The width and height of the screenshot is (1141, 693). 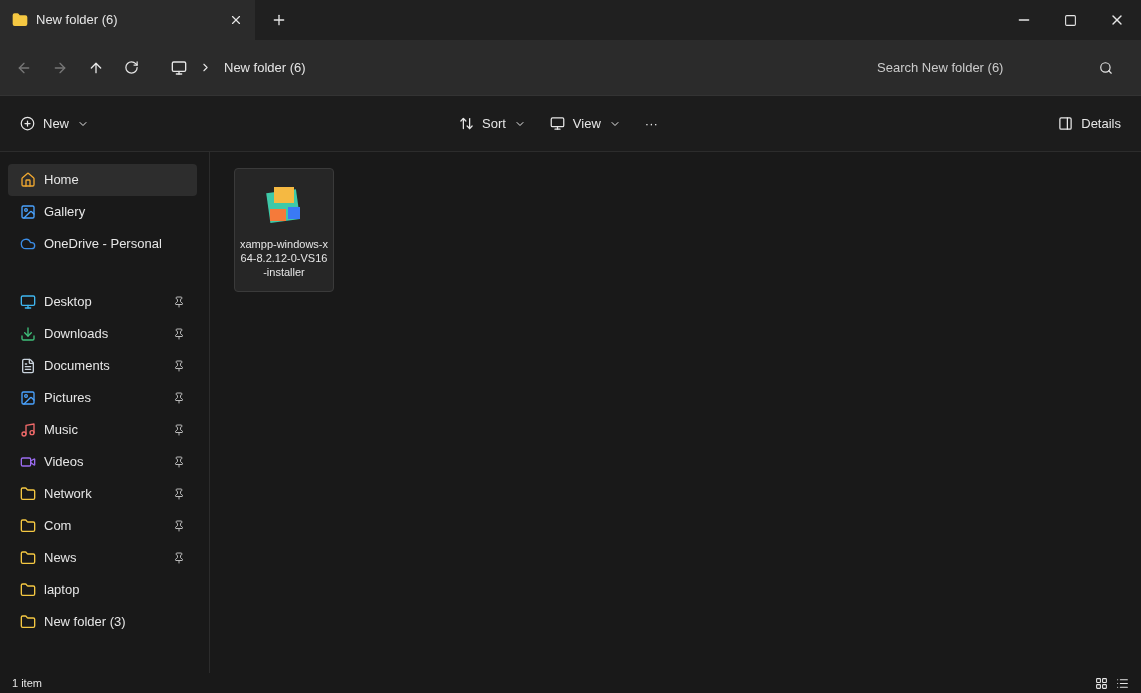 What do you see at coordinates (102, 430) in the screenshot?
I see `sidebar-item: Music` at bounding box center [102, 430].